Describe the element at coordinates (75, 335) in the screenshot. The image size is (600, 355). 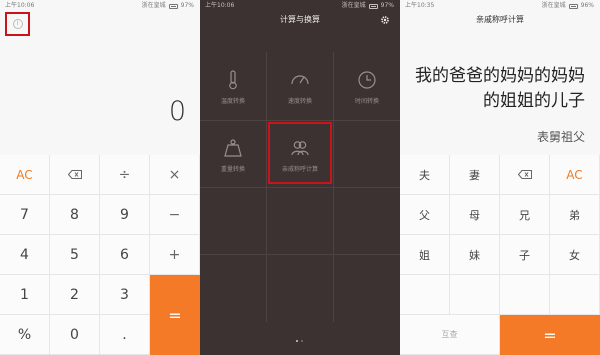
I see `digit-0-button: 0` at that location.